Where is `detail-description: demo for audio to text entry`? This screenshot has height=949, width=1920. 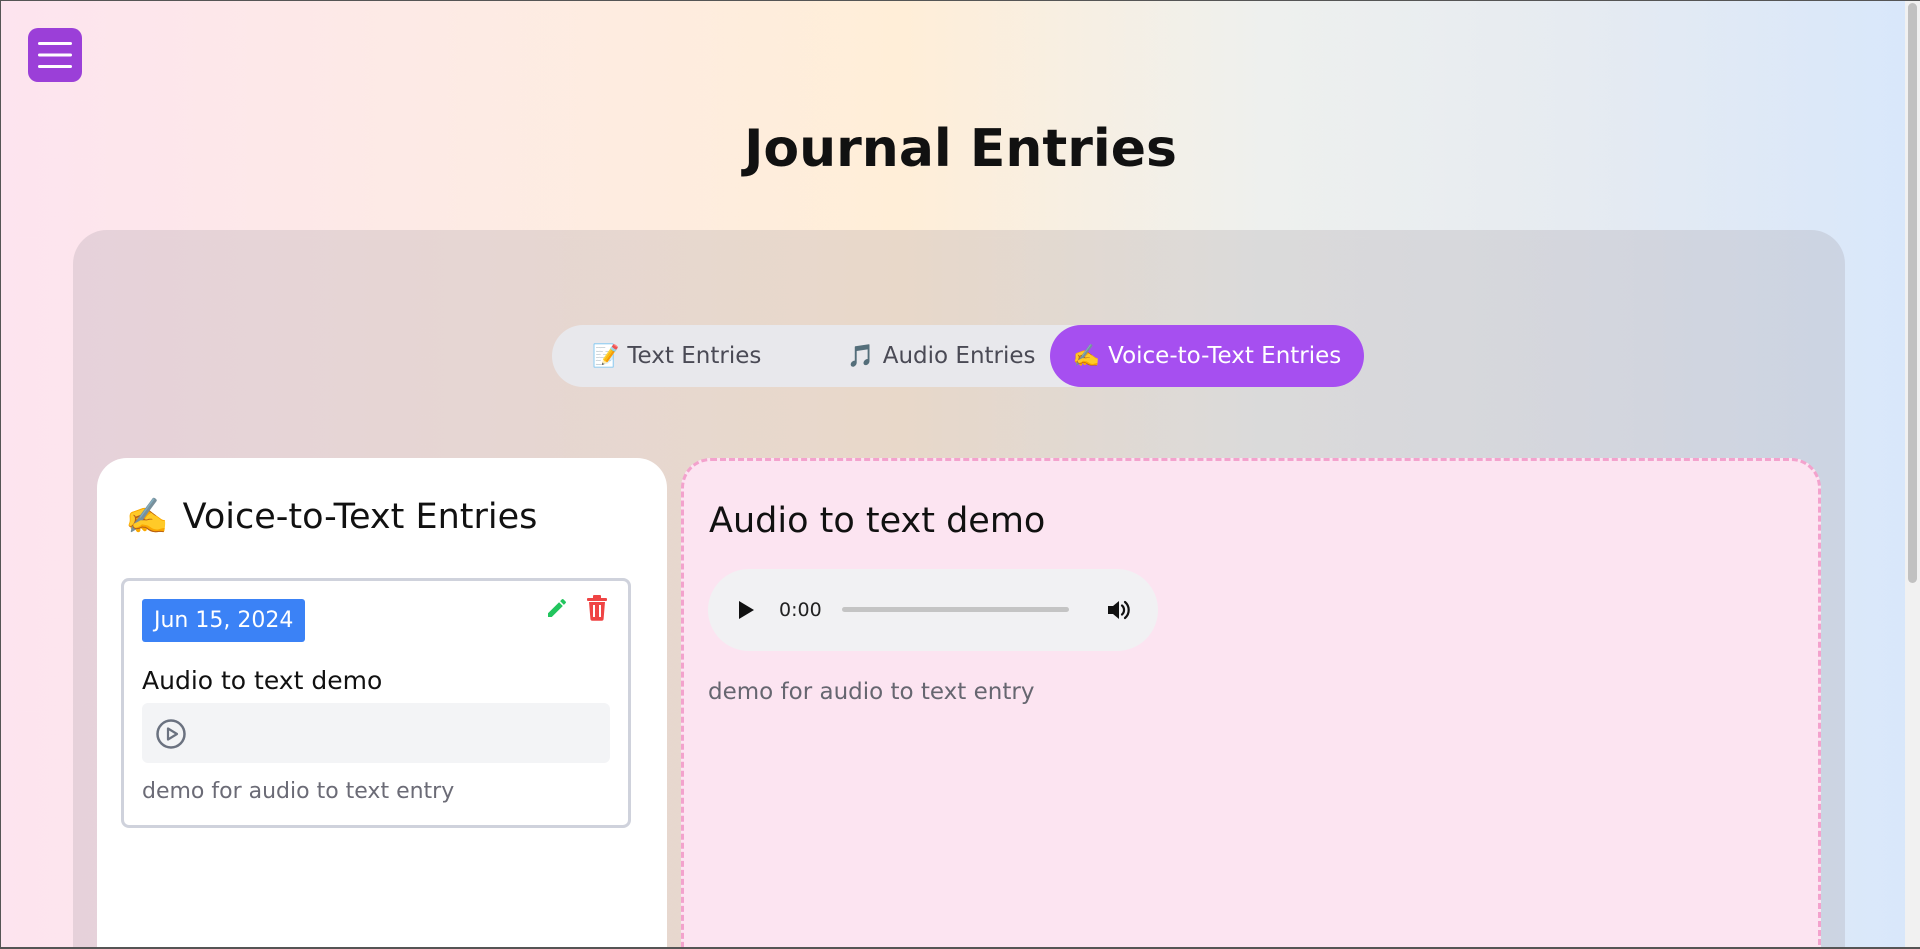 detail-description: demo for audio to text entry is located at coordinates (871, 692).